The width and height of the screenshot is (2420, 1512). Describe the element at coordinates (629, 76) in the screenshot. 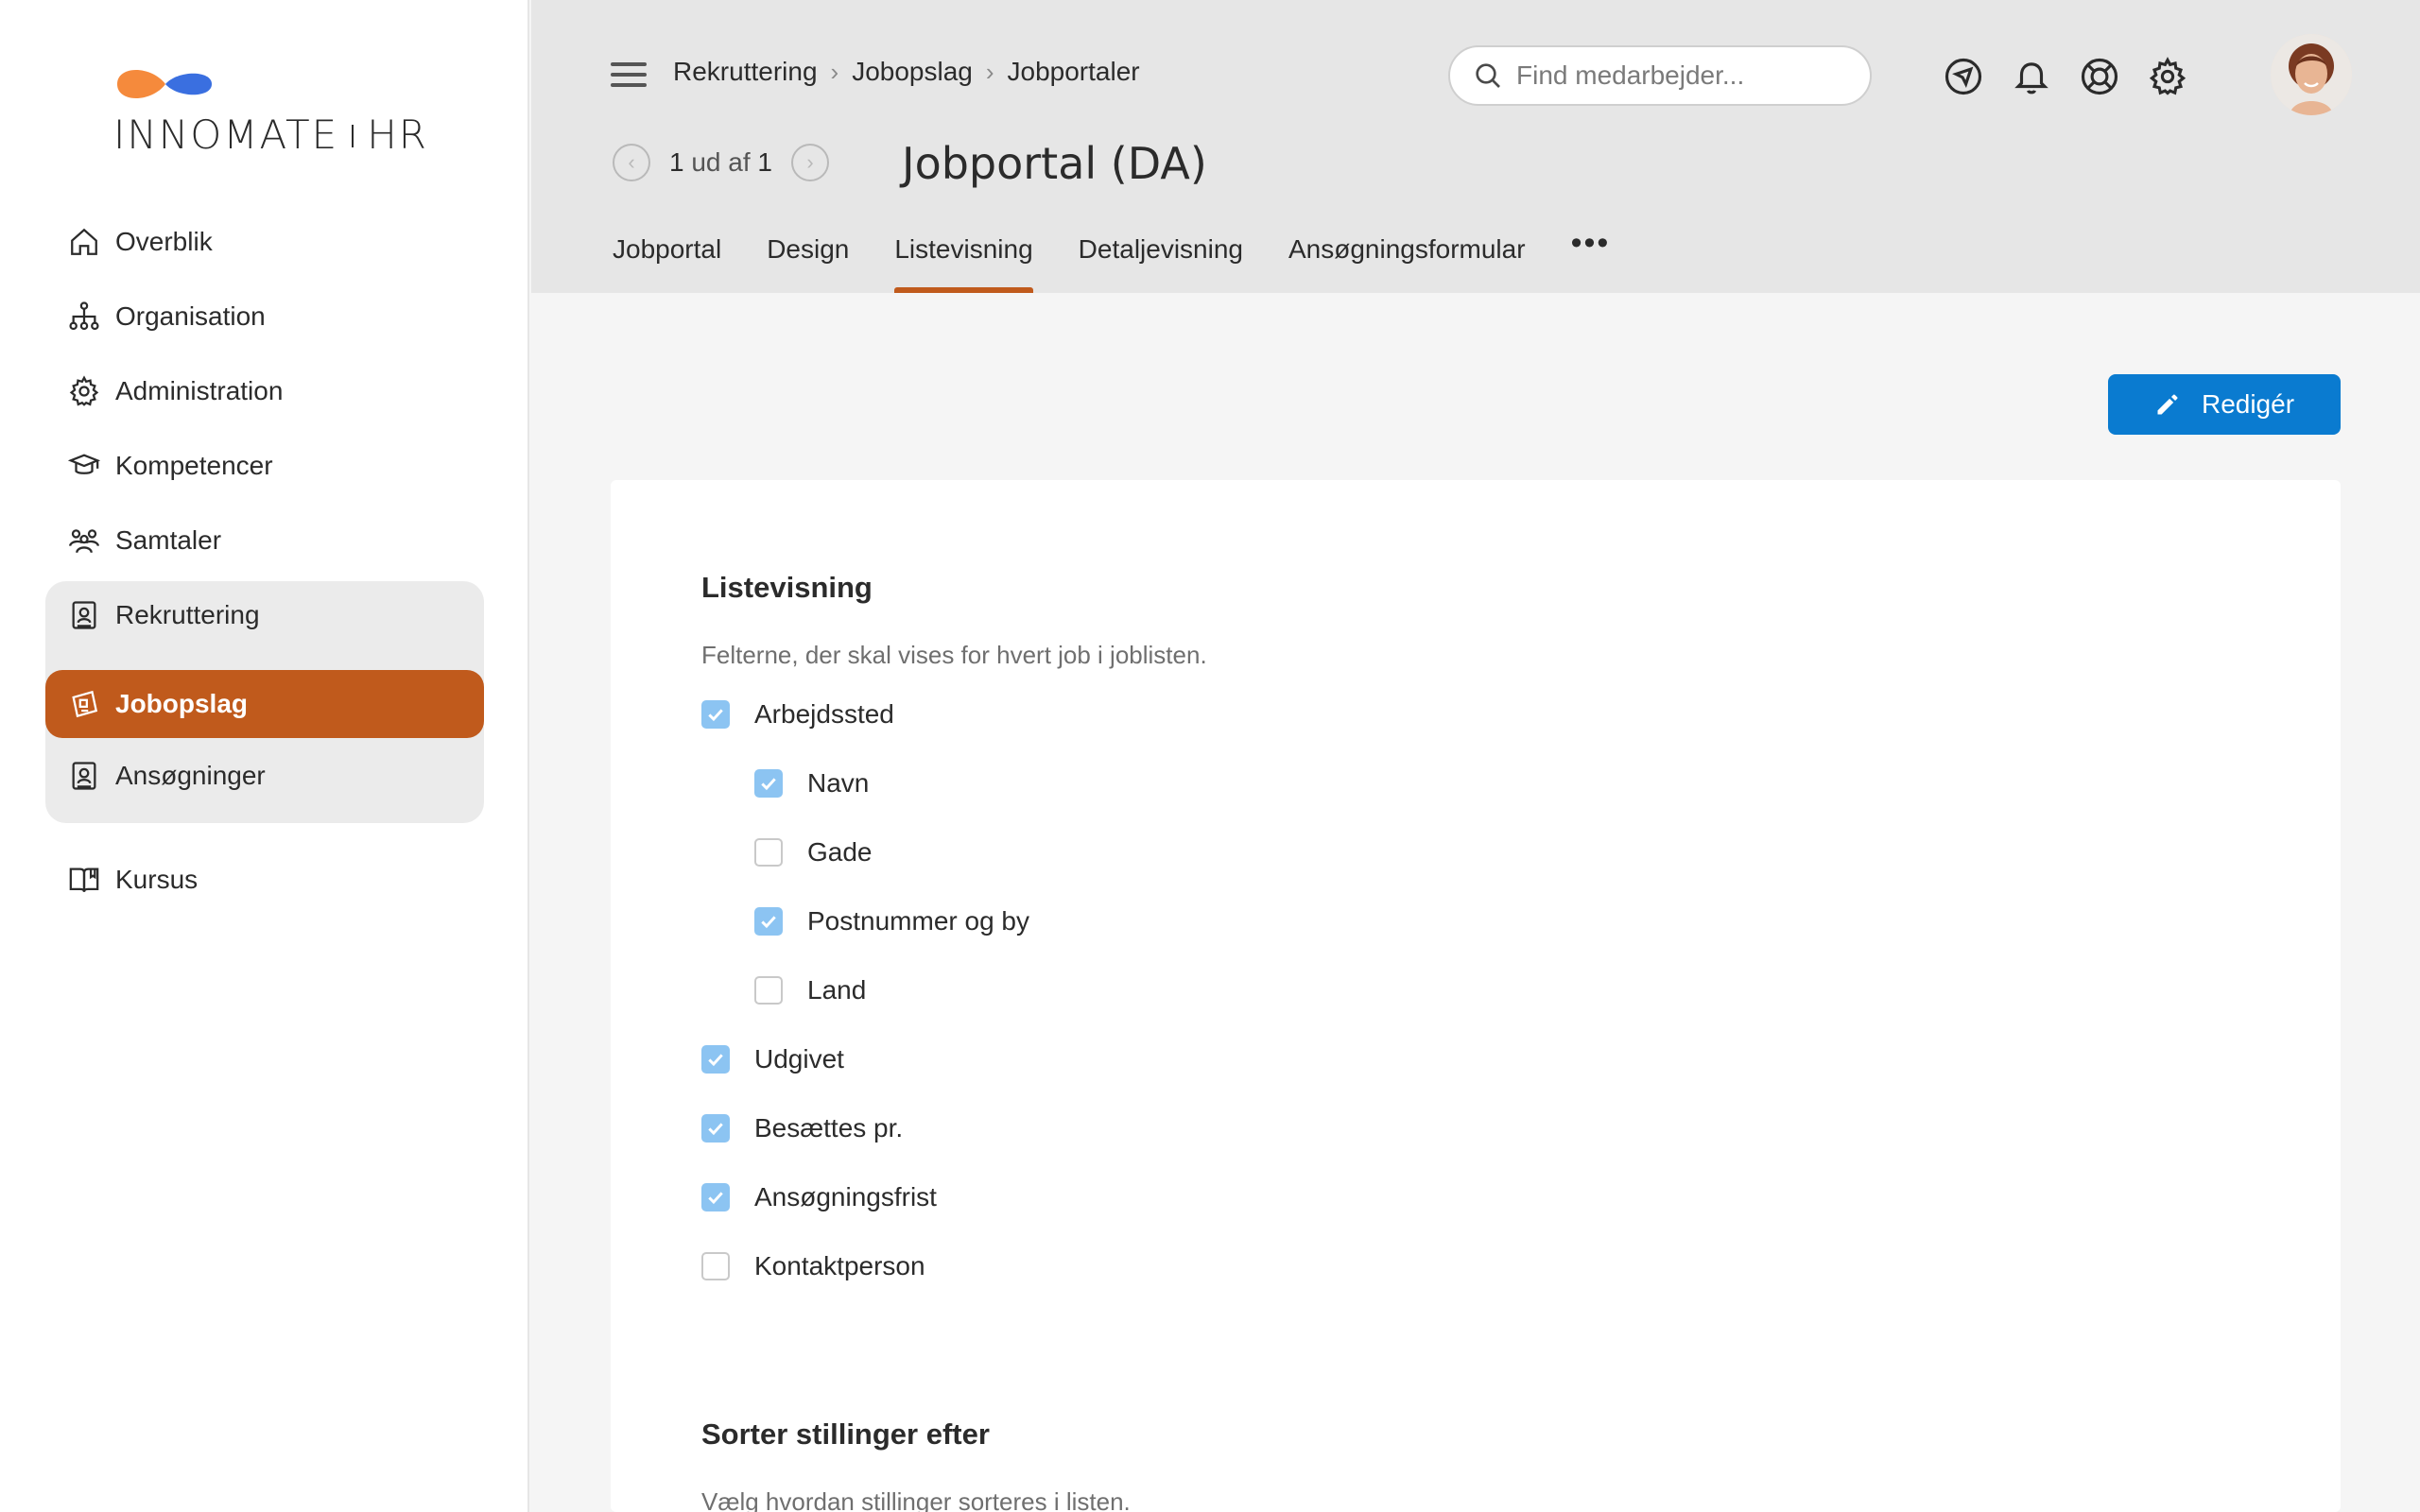

I see `menu-toggle-icon` at that location.